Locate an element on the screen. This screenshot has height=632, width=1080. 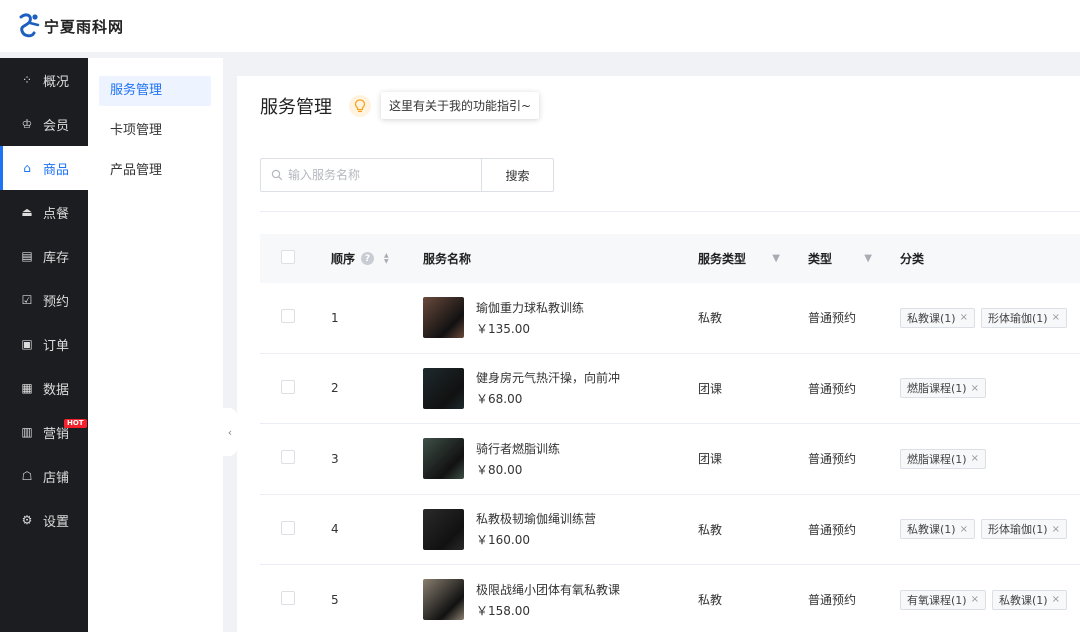
subnav-item-0: 服务管理 is located at coordinates (155, 91).